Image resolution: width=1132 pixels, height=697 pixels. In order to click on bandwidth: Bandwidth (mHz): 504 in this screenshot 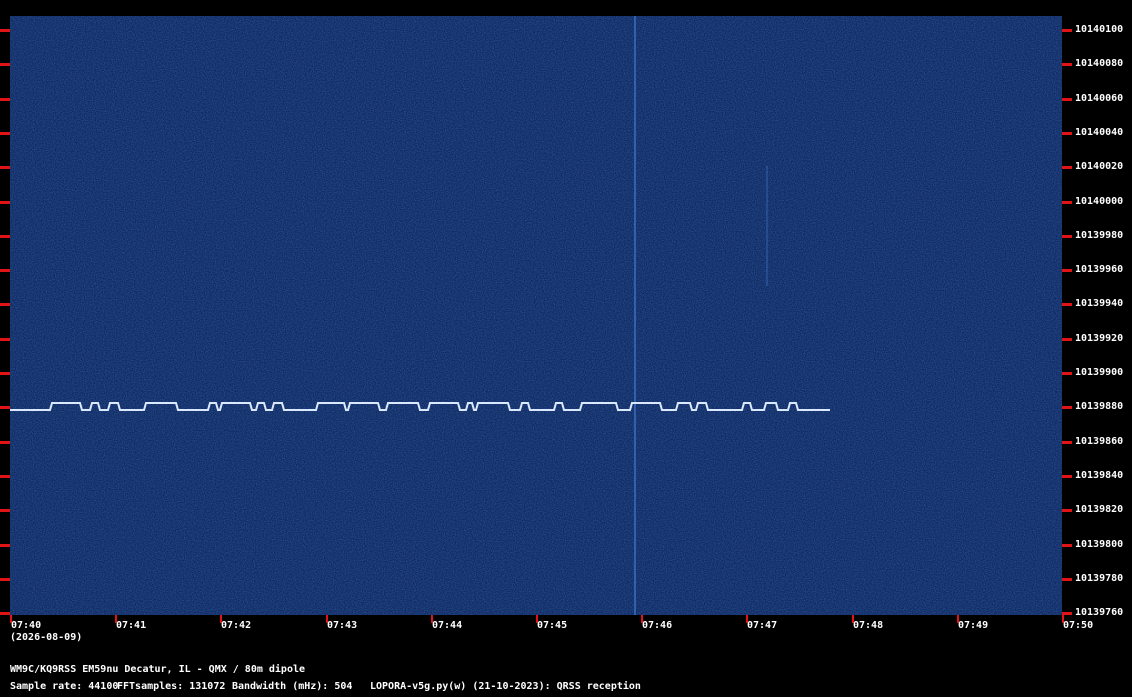, I will do `click(292, 686)`.